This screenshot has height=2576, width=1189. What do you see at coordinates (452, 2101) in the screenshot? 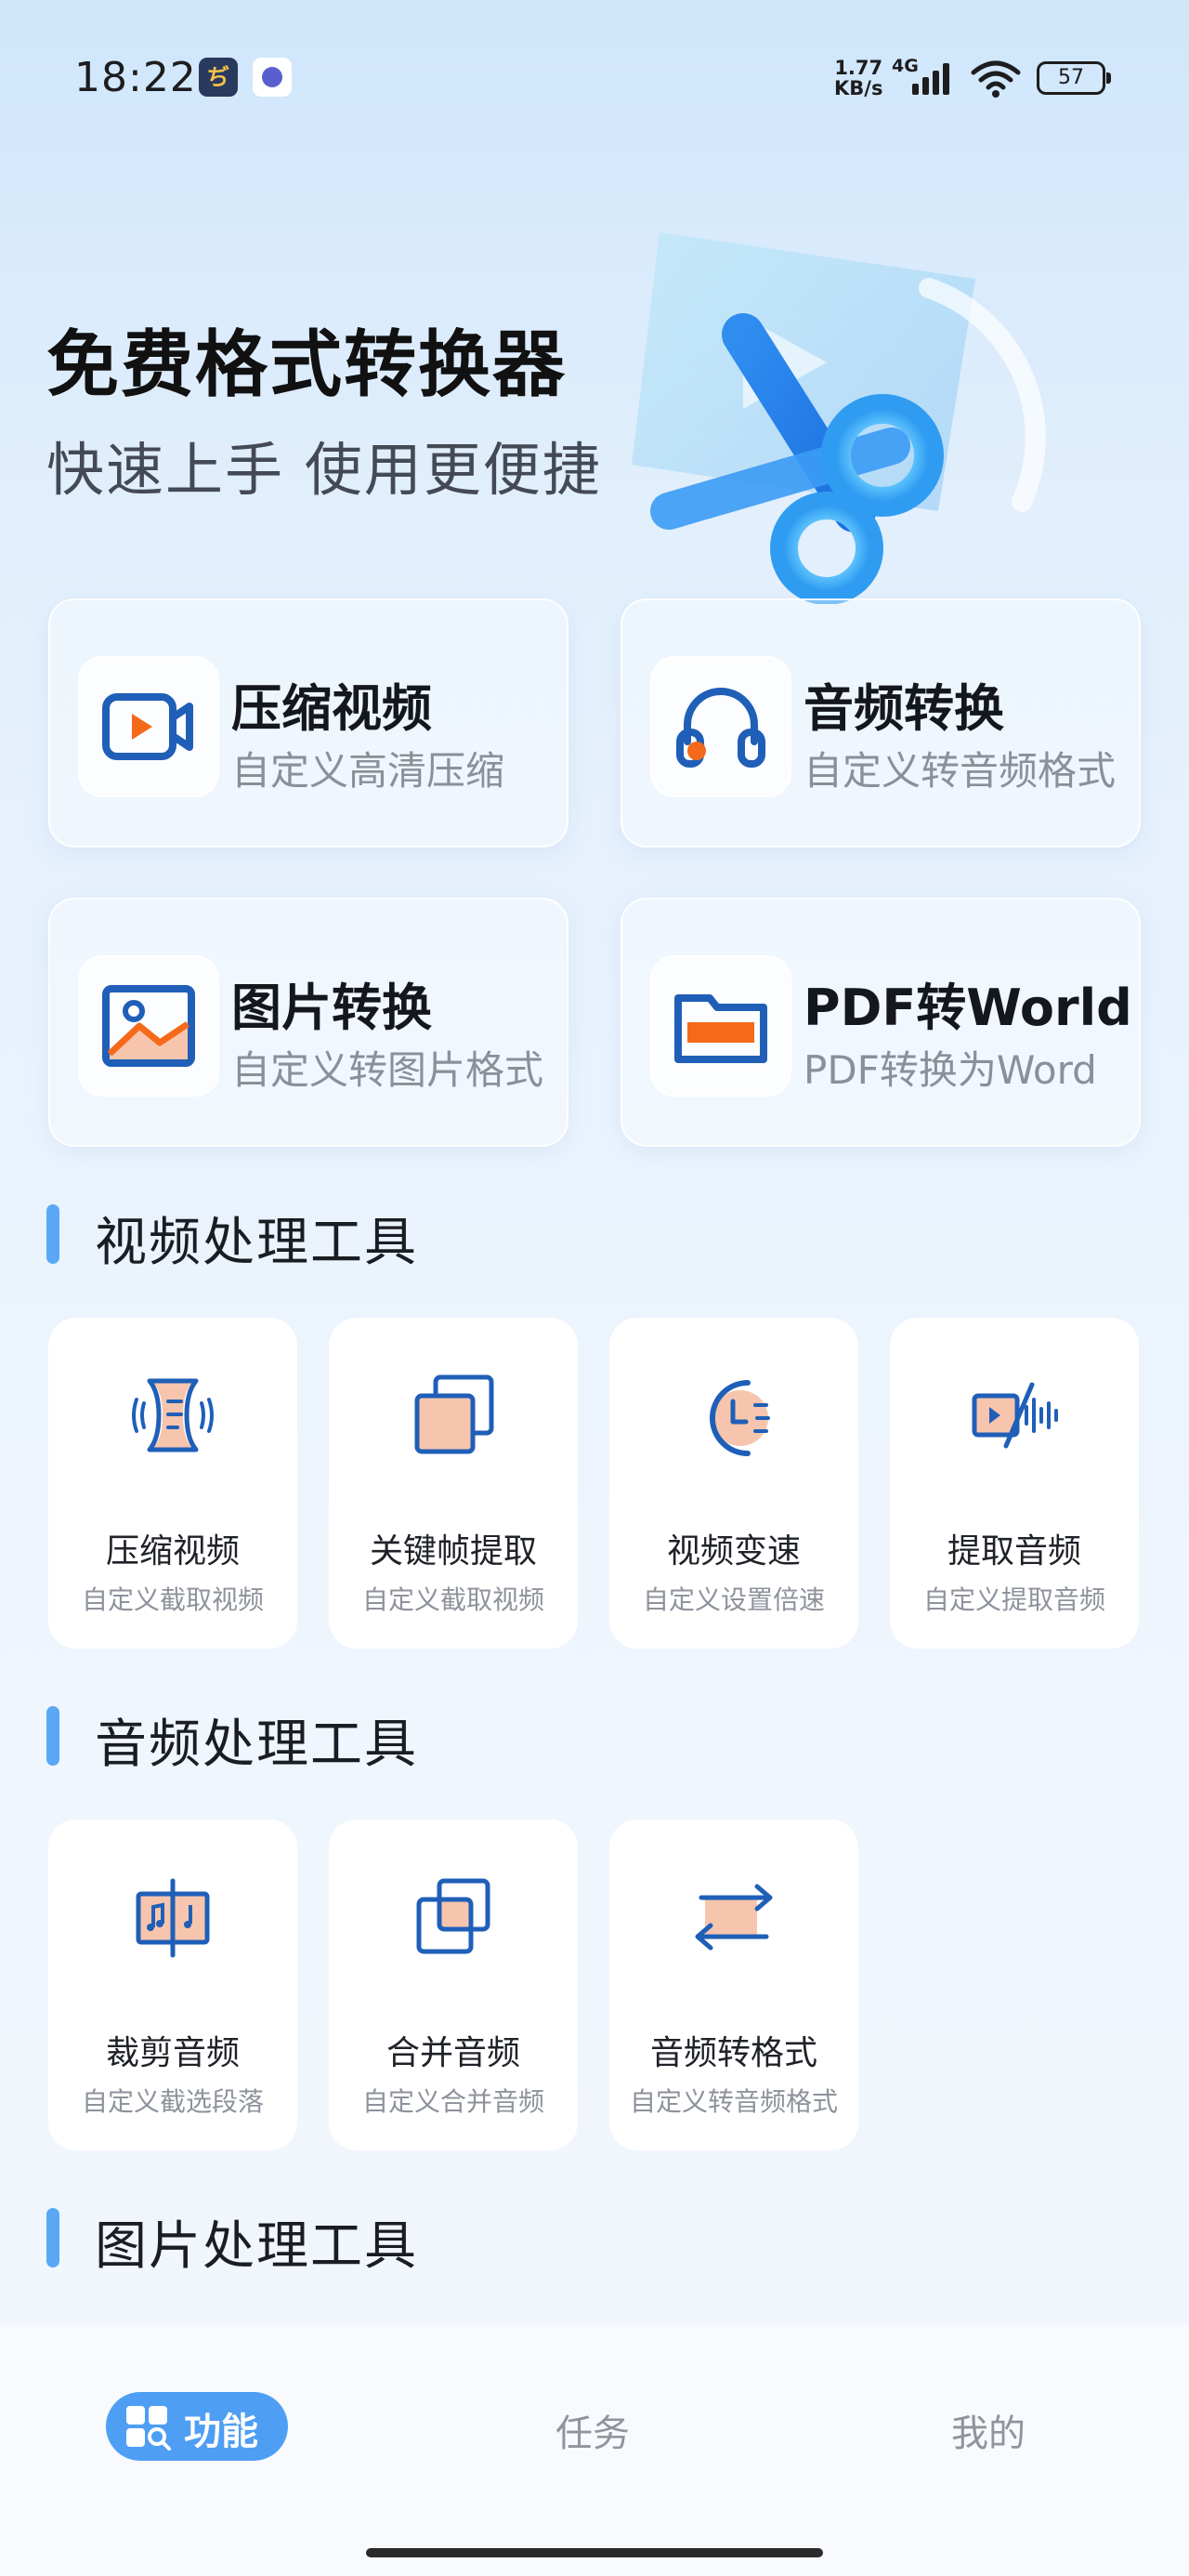
I see `tool-subtitle: 自定义合并音频` at bounding box center [452, 2101].